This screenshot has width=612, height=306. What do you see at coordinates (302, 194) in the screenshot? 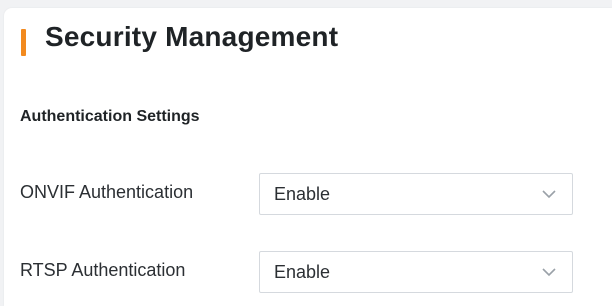
I see `onvif-authentication-value: Enable` at bounding box center [302, 194].